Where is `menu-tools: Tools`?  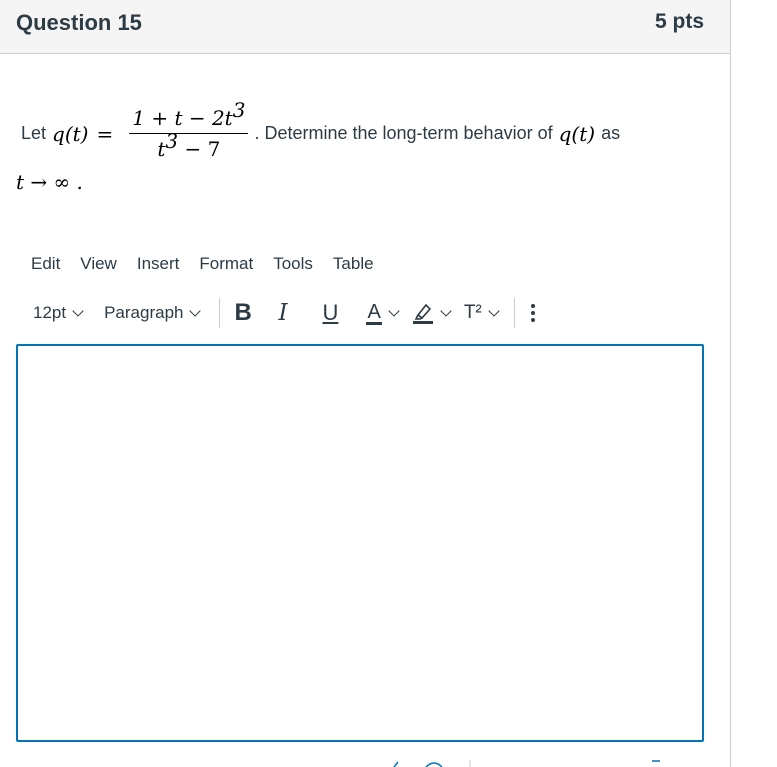 menu-tools: Tools is located at coordinates (293, 264).